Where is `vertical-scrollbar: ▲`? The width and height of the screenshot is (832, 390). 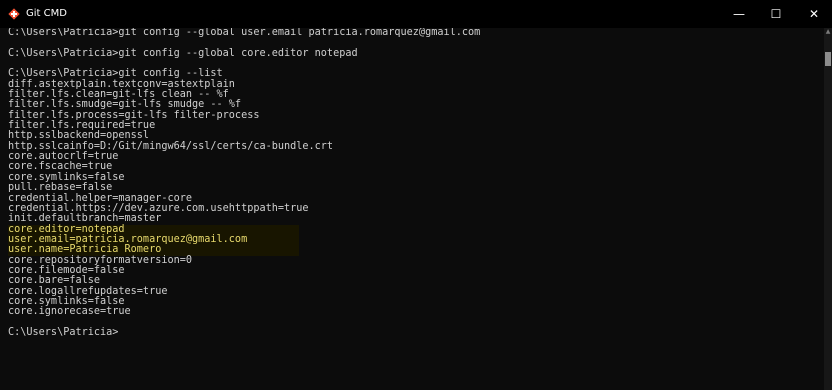 vertical-scrollbar: ▲ is located at coordinates (828, 209).